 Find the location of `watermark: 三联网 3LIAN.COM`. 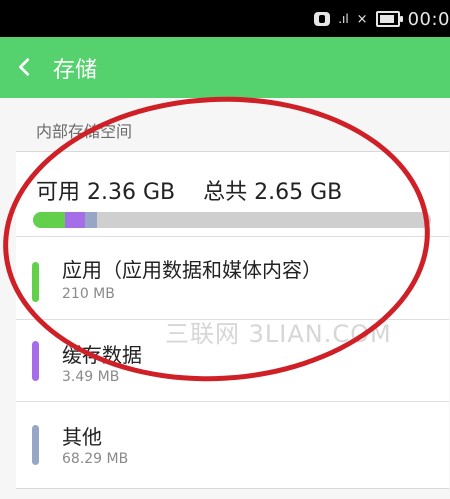

watermark: 三联网 3LIAN.COM is located at coordinates (278, 334).